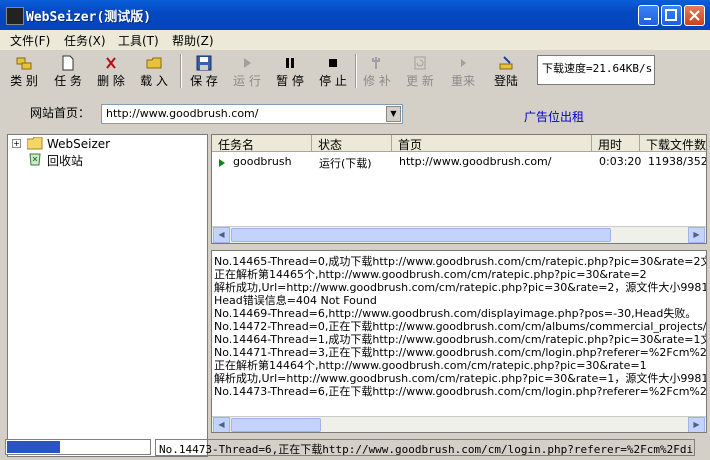 This screenshot has height=460, width=710. What do you see at coordinates (677, 161) in the screenshot?
I see `task-files: 11938/352` at bounding box center [677, 161].